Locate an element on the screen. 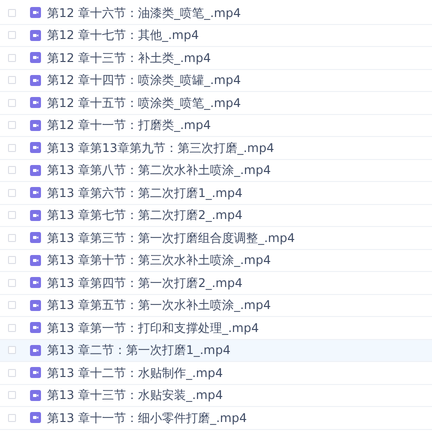 This screenshot has height=431, width=432. file-name: 第13 章十三节：水贴安装_.mp4 is located at coordinates (135, 395).